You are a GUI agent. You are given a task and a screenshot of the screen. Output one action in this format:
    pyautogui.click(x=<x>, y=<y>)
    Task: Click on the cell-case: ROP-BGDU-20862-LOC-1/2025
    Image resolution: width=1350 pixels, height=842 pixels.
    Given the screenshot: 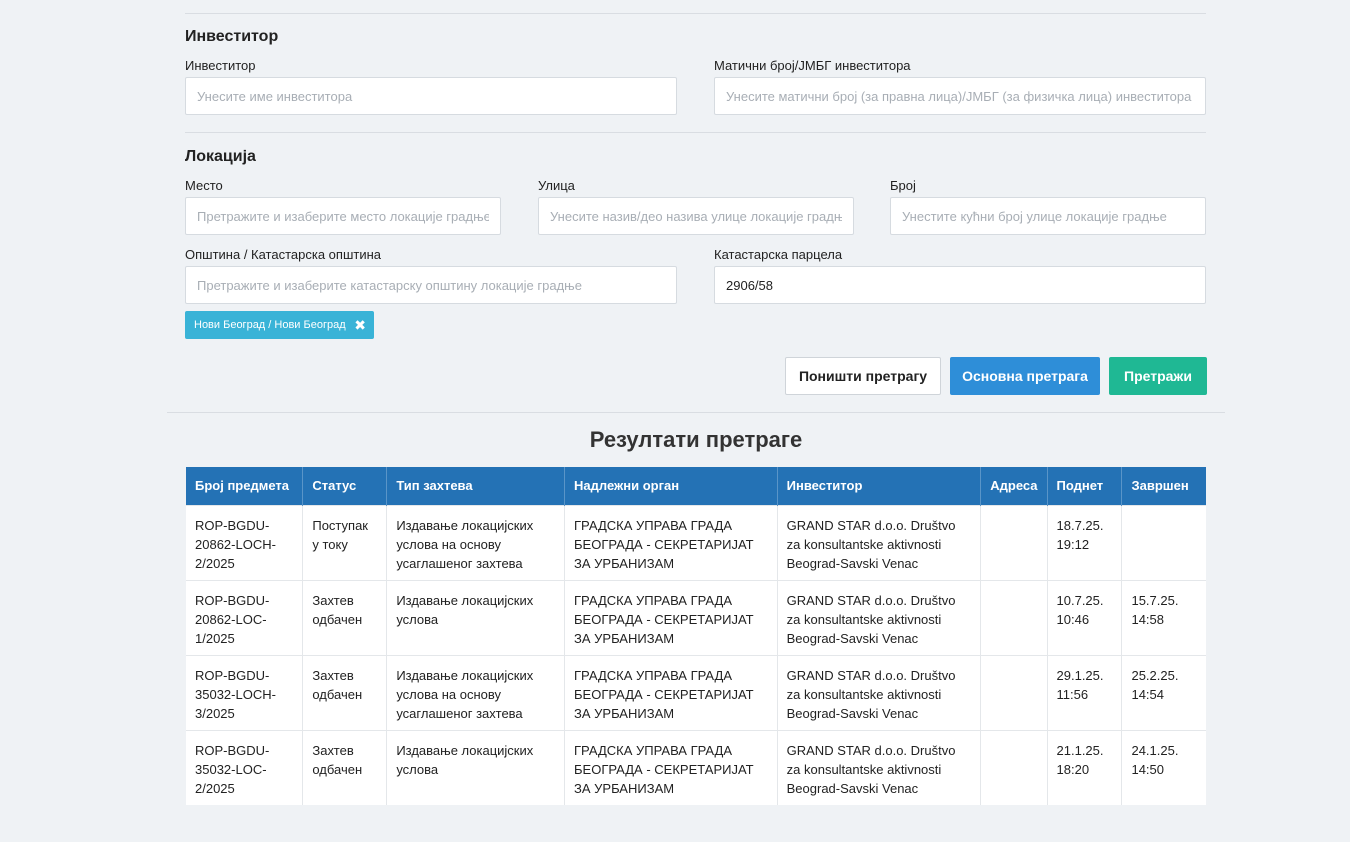 What is the action you would take?
    pyautogui.click(x=245, y=617)
    